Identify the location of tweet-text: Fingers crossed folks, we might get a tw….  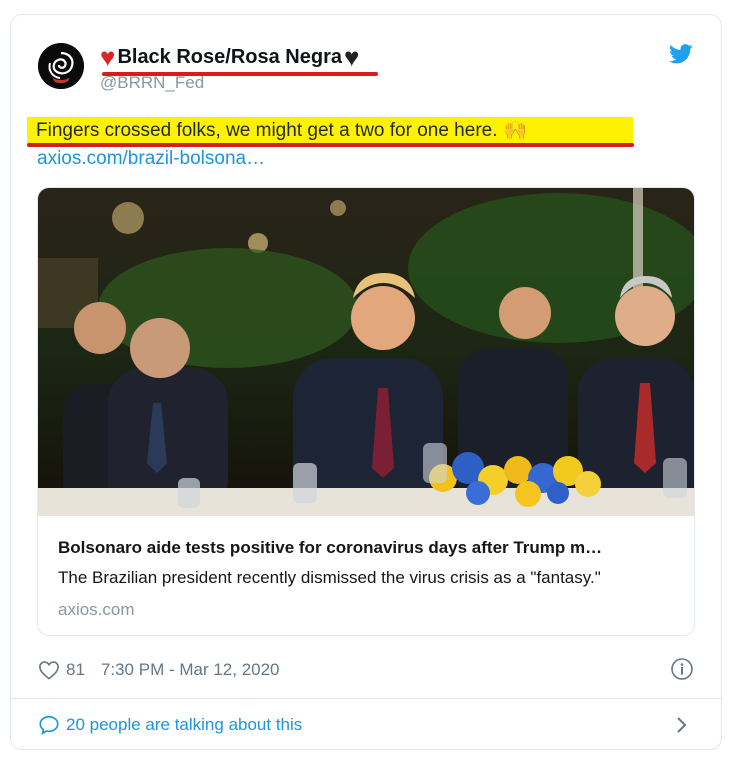
(330, 130).